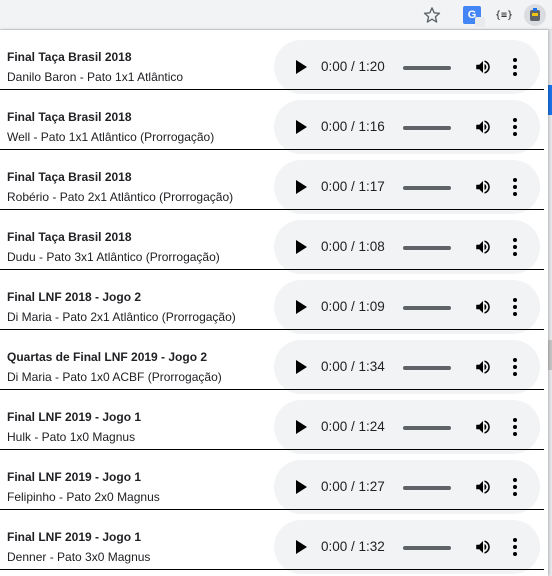 Image resolution: width=552 pixels, height=576 pixels. I want to click on playback-time: 0:00 / 1:17, so click(353, 186).